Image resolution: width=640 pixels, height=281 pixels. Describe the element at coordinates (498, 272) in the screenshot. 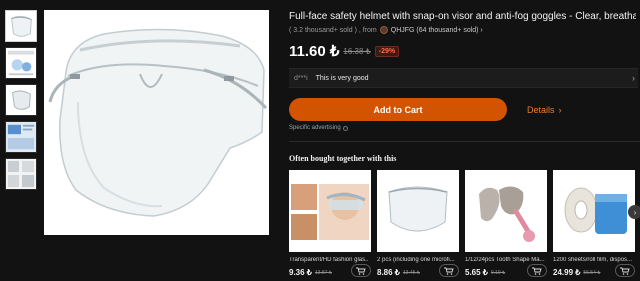

I see `product-old-price: 9.19 ₺` at that location.